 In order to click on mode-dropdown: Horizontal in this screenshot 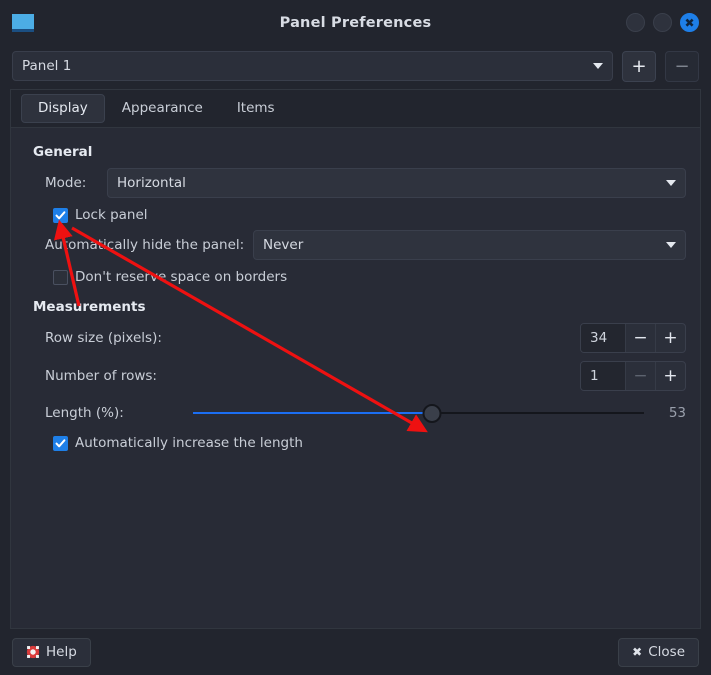, I will do `click(396, 183)`.